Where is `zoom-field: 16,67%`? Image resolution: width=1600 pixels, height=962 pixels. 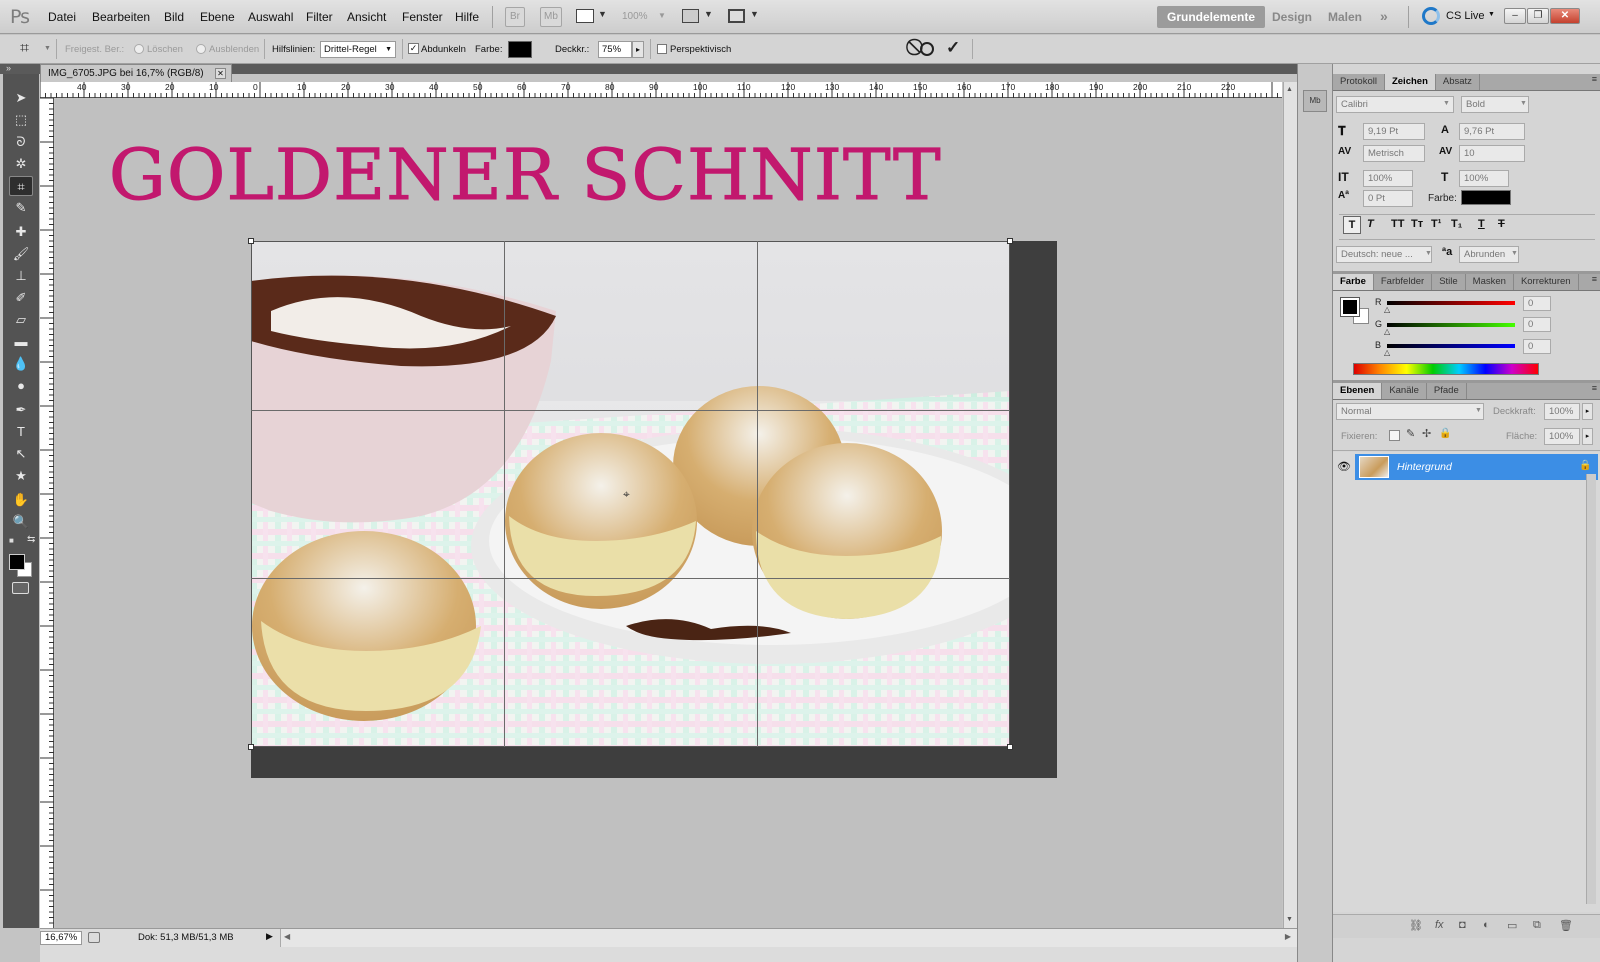
zoom-field: 16,67% is located at coordinates (61, 938).